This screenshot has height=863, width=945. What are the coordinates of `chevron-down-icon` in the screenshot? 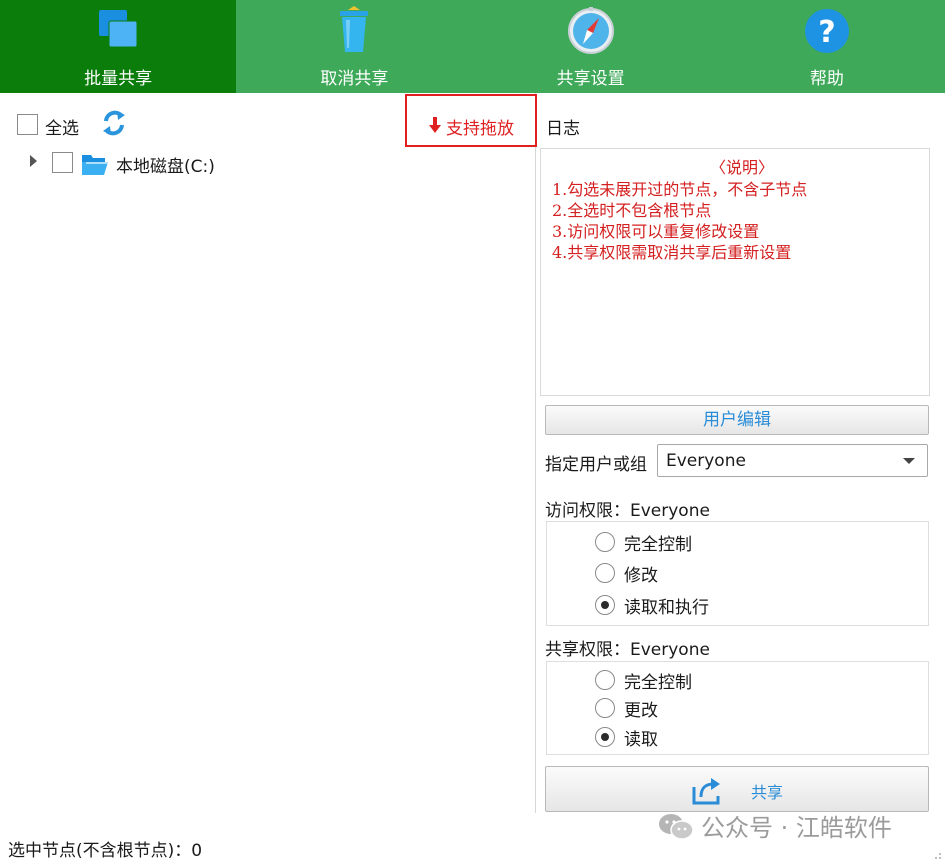 It's located at (909, 461).